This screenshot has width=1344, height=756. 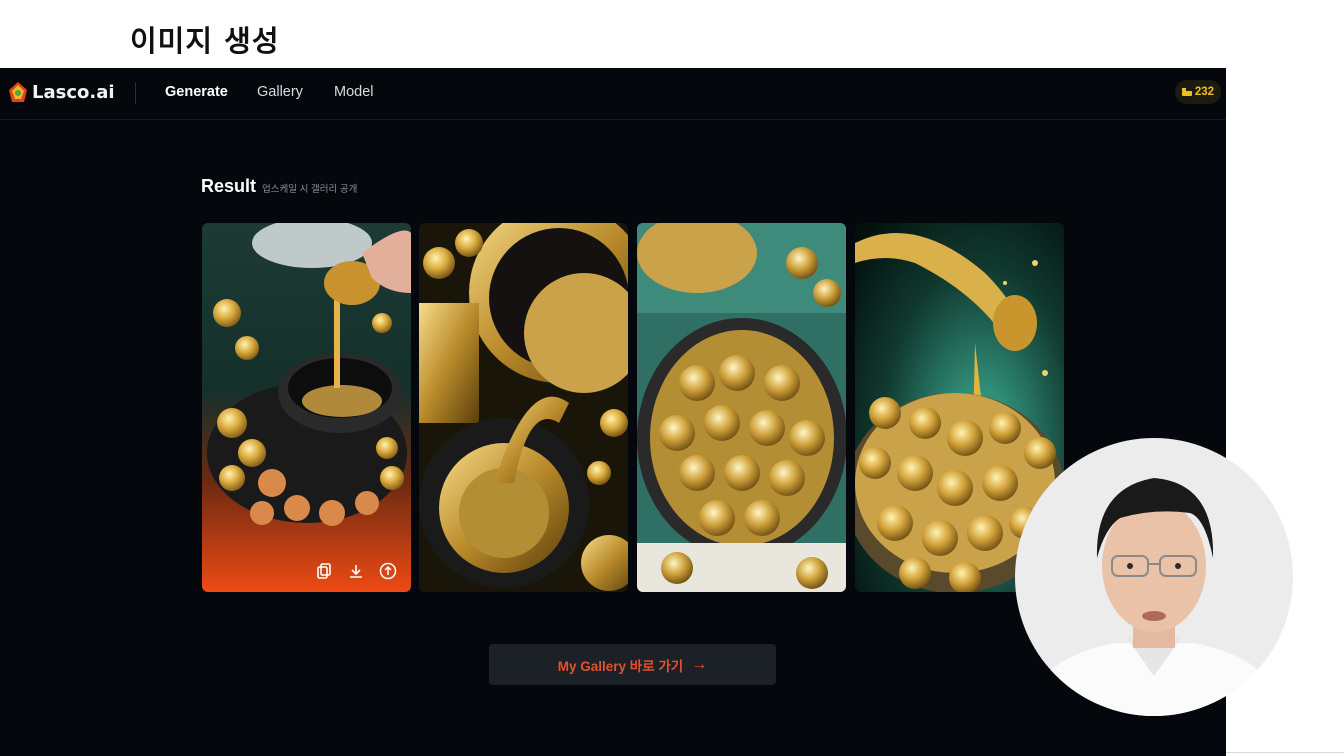 I want to click on presenter-webcam, so click(x=1154, y=577).